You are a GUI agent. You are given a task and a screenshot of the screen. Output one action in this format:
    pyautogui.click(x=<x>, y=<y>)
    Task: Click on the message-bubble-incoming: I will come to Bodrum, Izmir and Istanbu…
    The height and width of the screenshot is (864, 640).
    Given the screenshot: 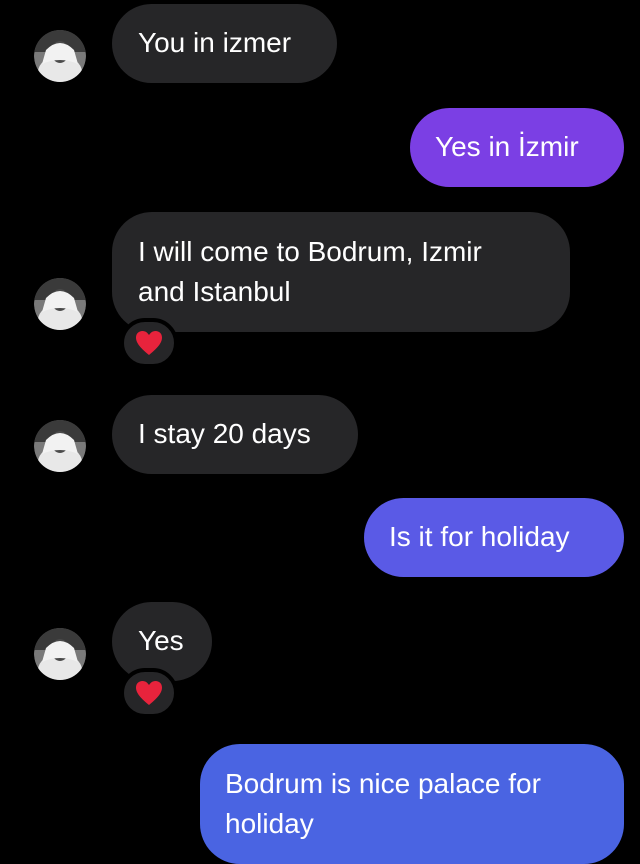 What is the action you would take?
    pyautogui.click(x=341, y=272)
    